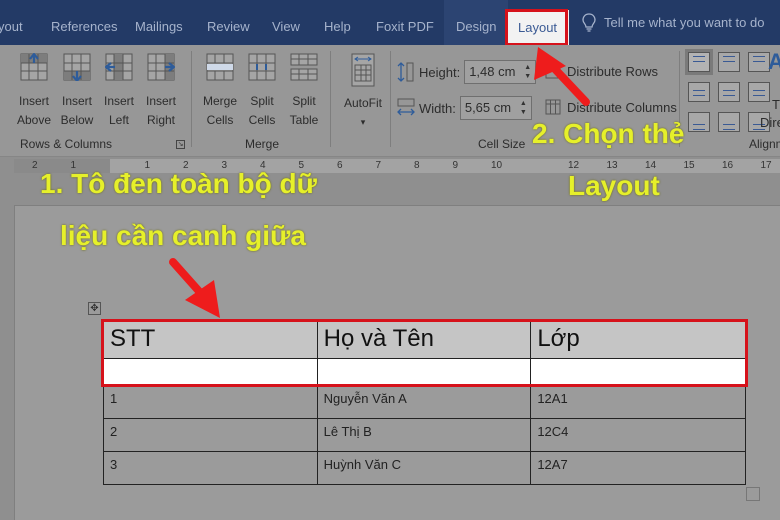 The width and height of the screenshot is (780, 520). What do you see at coordinates (562, 76) in the screenshot?
I see `arrow-to-layout-tab-icon` at bounding box center [562, 76].